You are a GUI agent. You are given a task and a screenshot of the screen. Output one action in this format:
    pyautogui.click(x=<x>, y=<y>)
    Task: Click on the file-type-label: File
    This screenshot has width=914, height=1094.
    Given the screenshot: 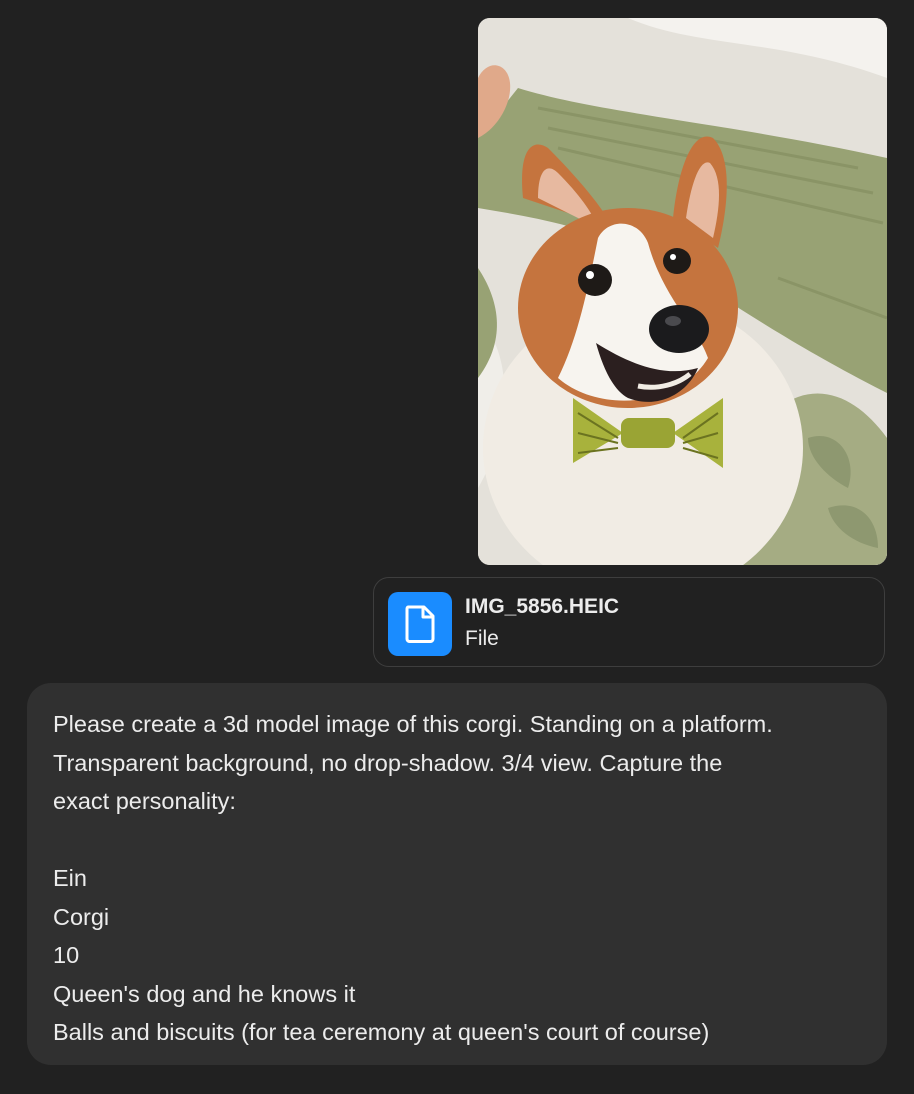 What is the action you would take?
    pyautogui.click(x=482, y=638)
    